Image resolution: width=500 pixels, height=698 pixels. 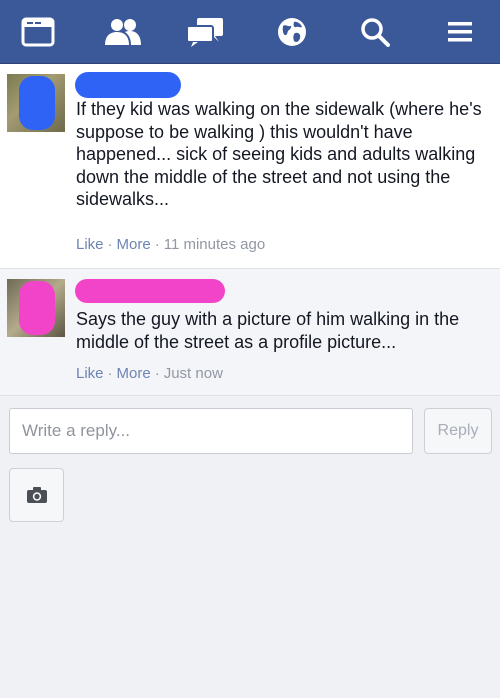 What do you see at coordinates (250, 32) in the screenshot?
I see `top-navigation-bar` at bounding box center [250, 32].